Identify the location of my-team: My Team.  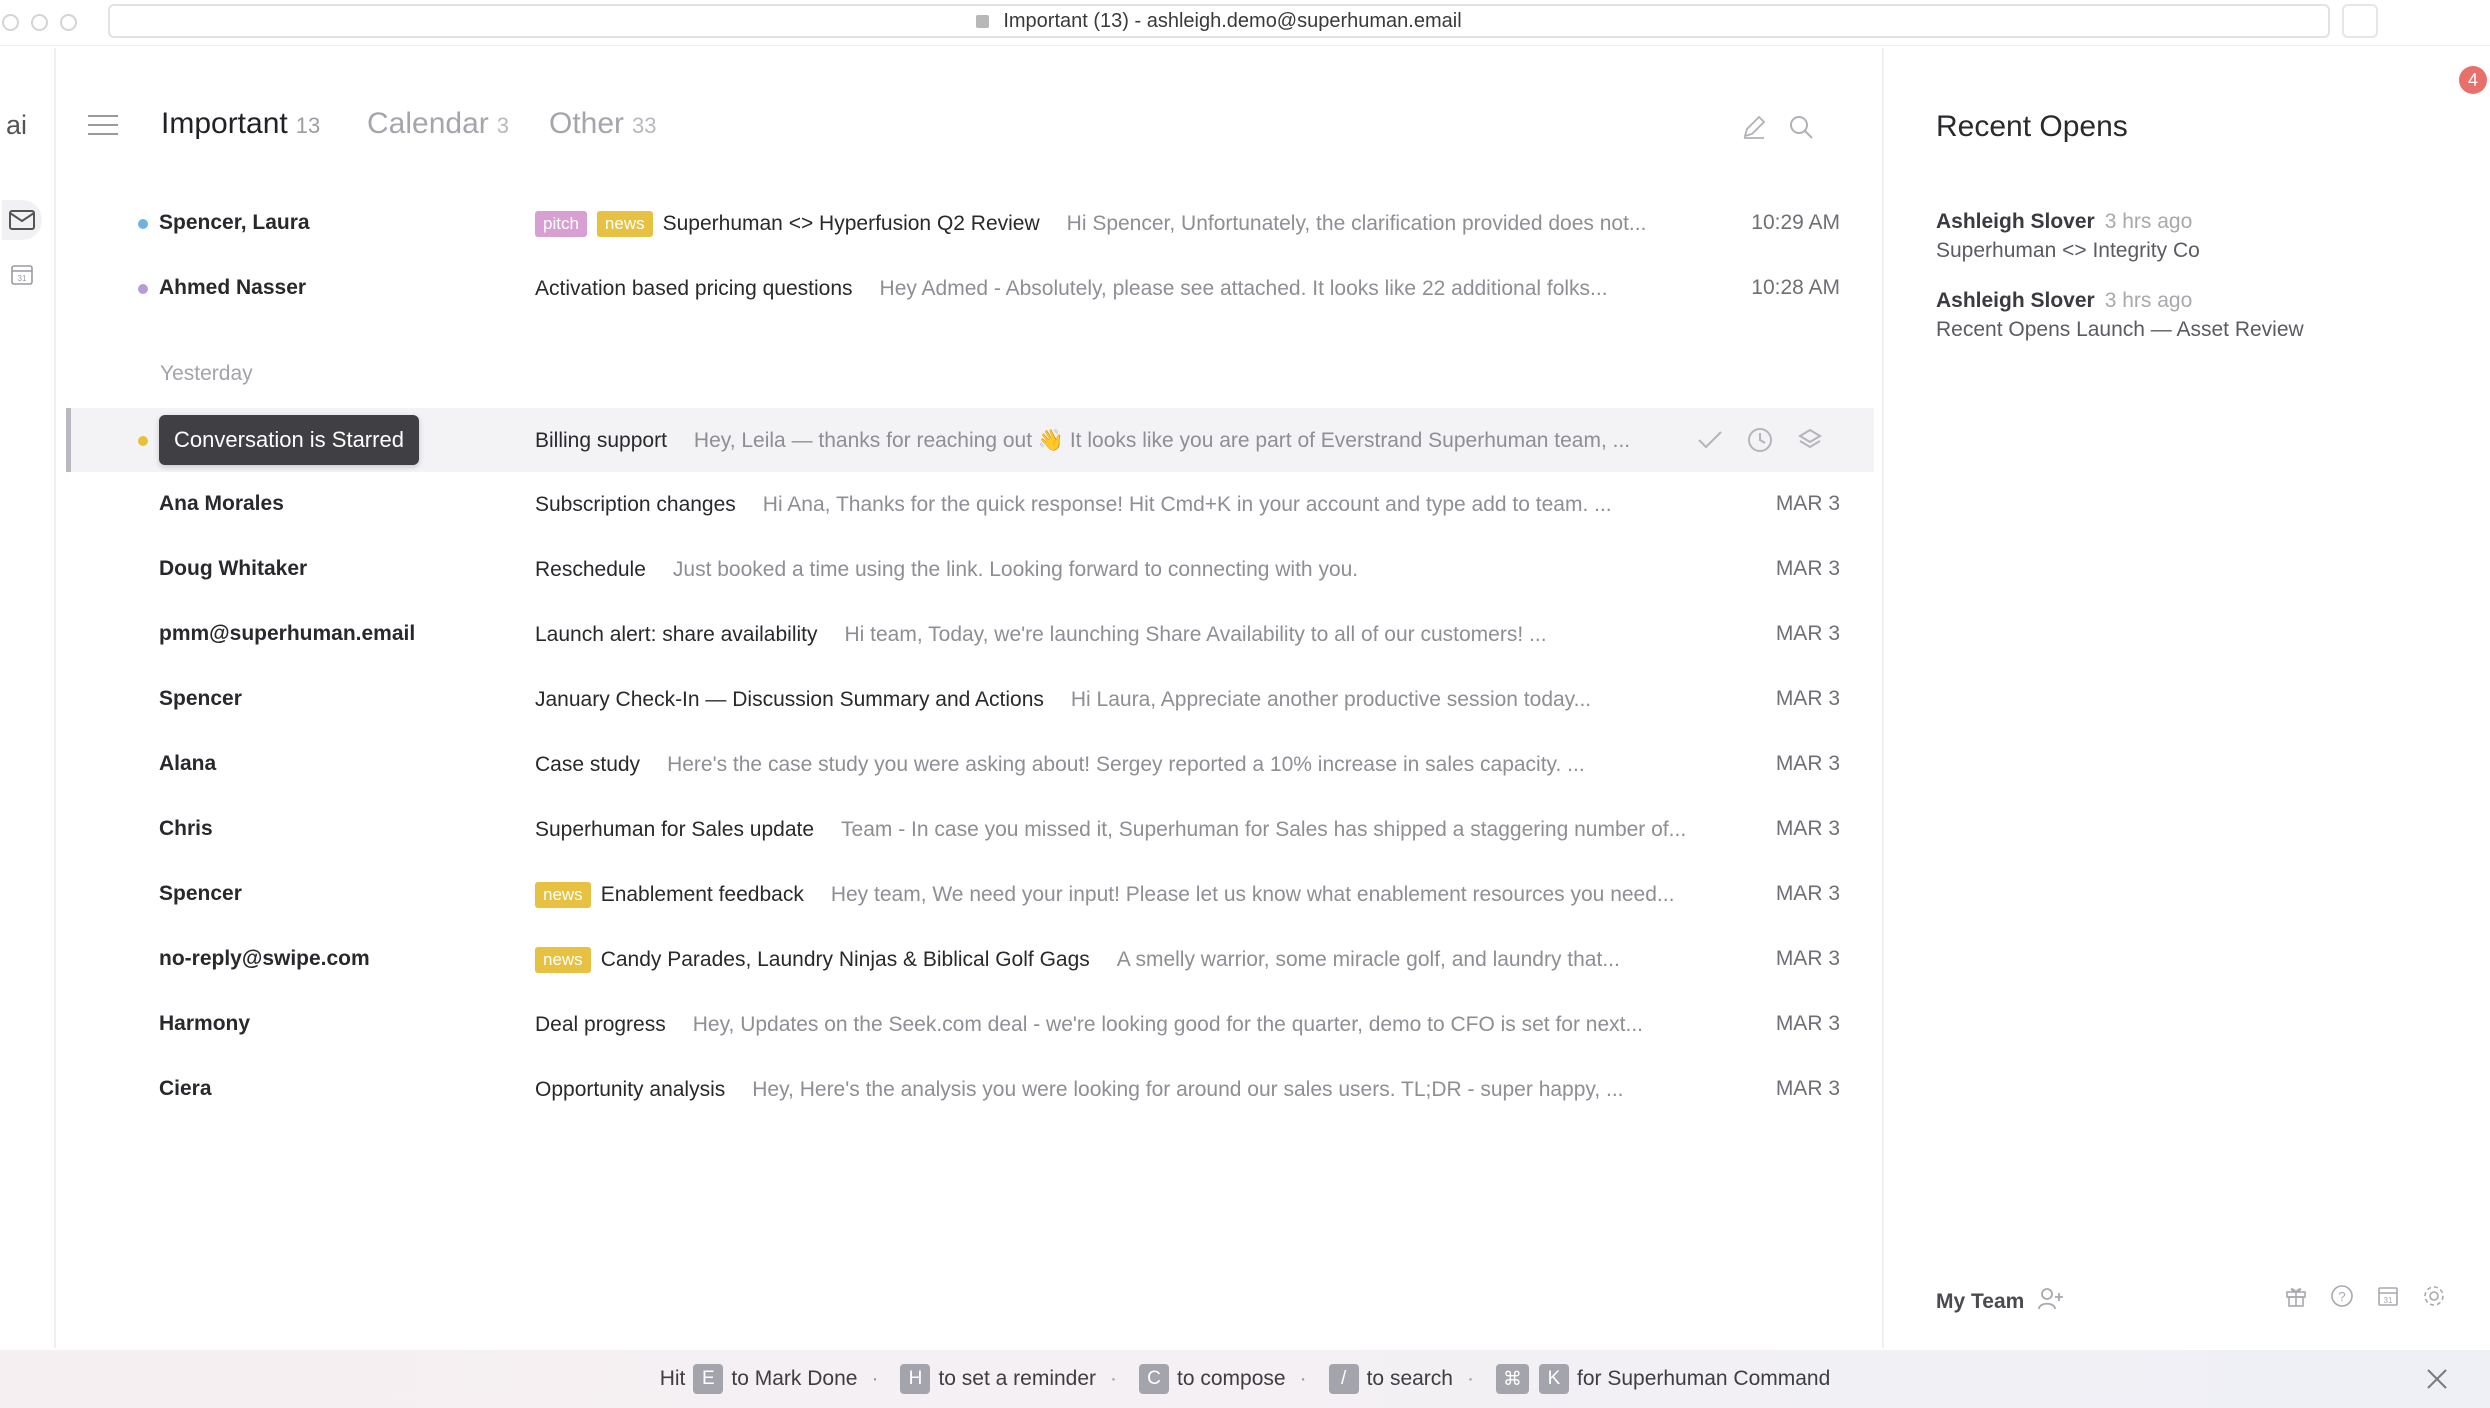
(2000, 1302).